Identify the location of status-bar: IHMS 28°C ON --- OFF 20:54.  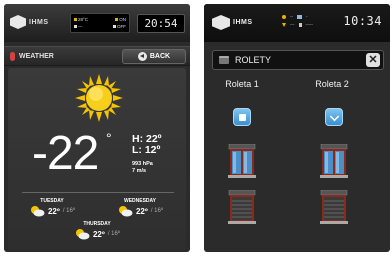
(97, 23).